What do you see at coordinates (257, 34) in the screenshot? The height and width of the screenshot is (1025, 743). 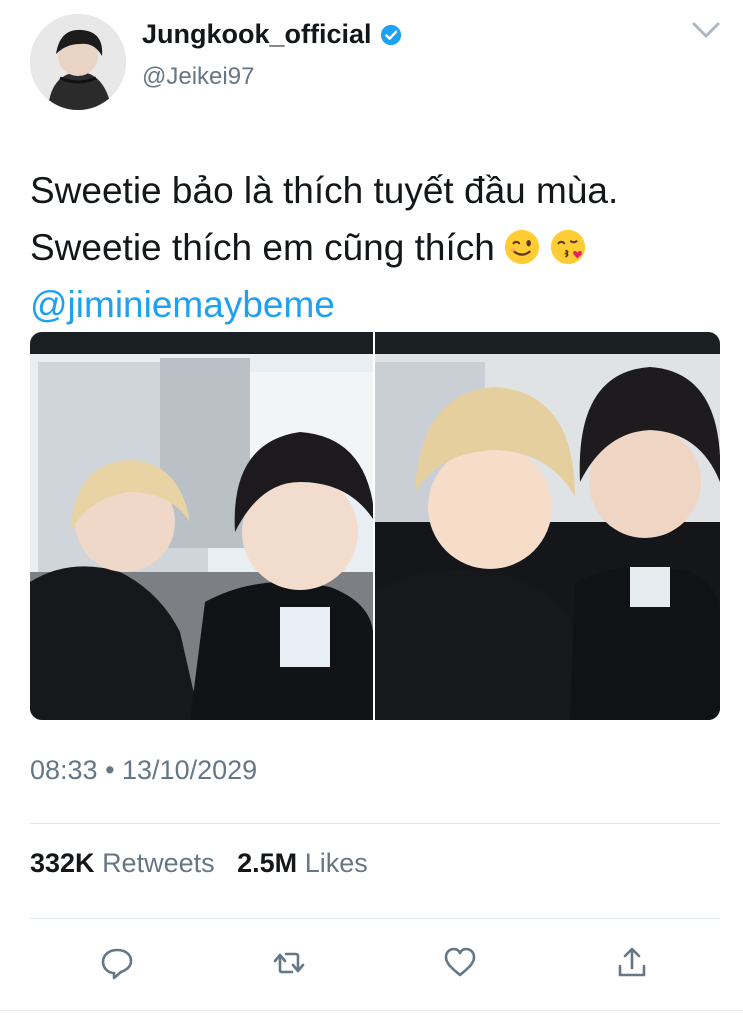 I see `author-display-name: Jungkook_official` at bounding box center [257, 34].